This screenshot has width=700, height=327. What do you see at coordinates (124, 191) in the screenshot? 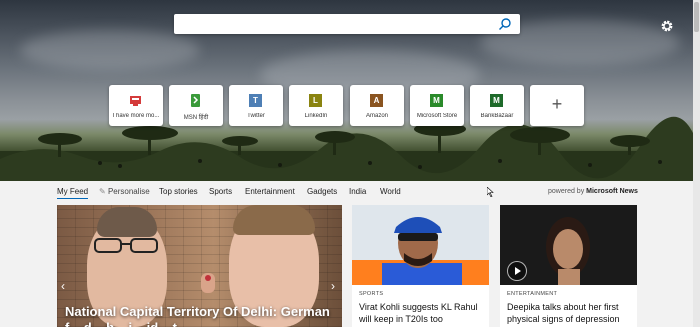
I see `tab-personalise: ✎ Personalise` at bounding box center [124, 191].